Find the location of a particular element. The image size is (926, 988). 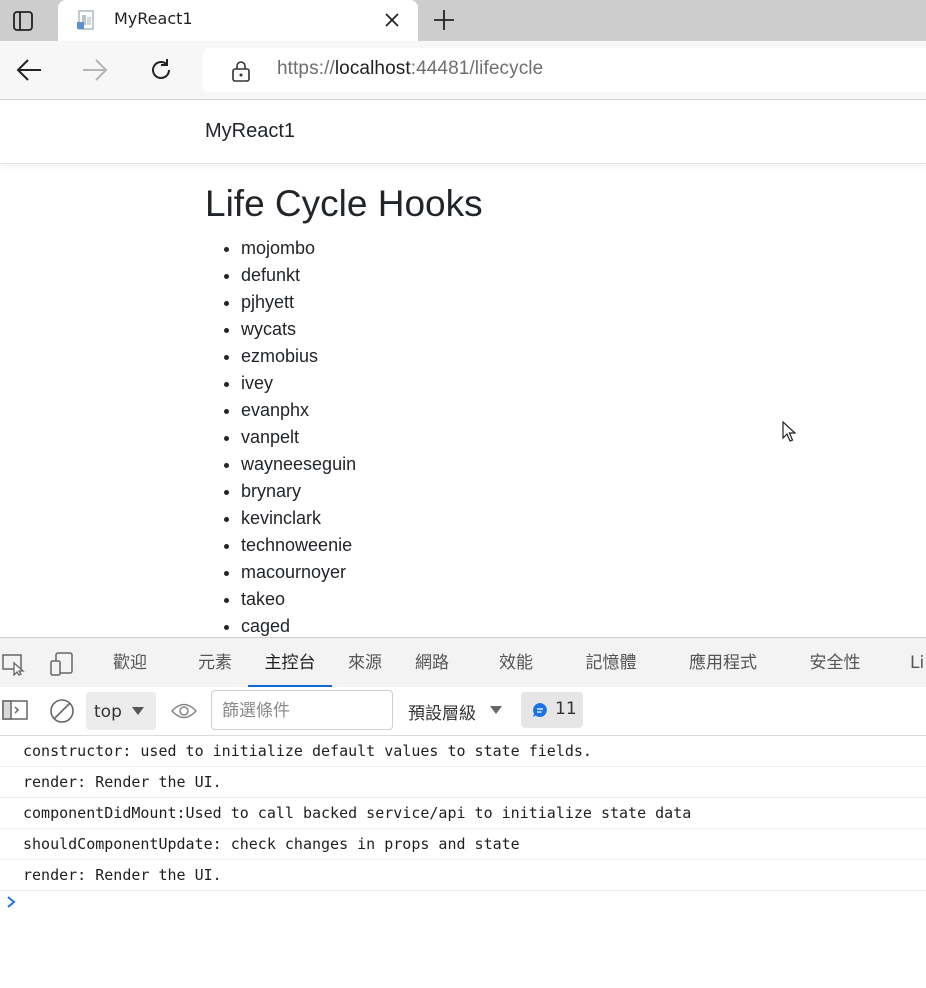

list-item: ezmobius is located at coordinates (298, 356).